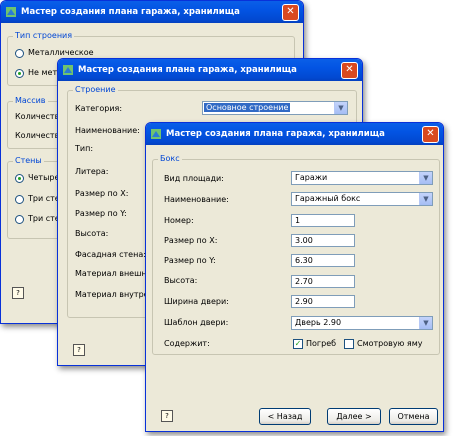  I want to click on door-width-field: 2.90, so click(323, 301).